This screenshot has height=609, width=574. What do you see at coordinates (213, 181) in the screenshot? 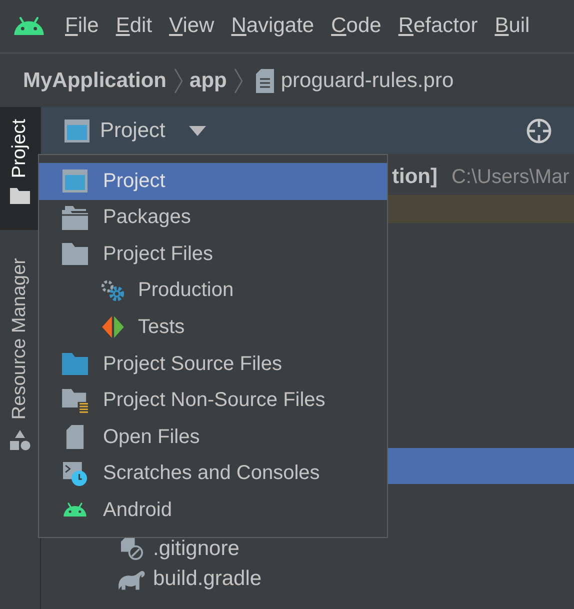
I see `menu-option: Project` at bounding box center [213, 181].